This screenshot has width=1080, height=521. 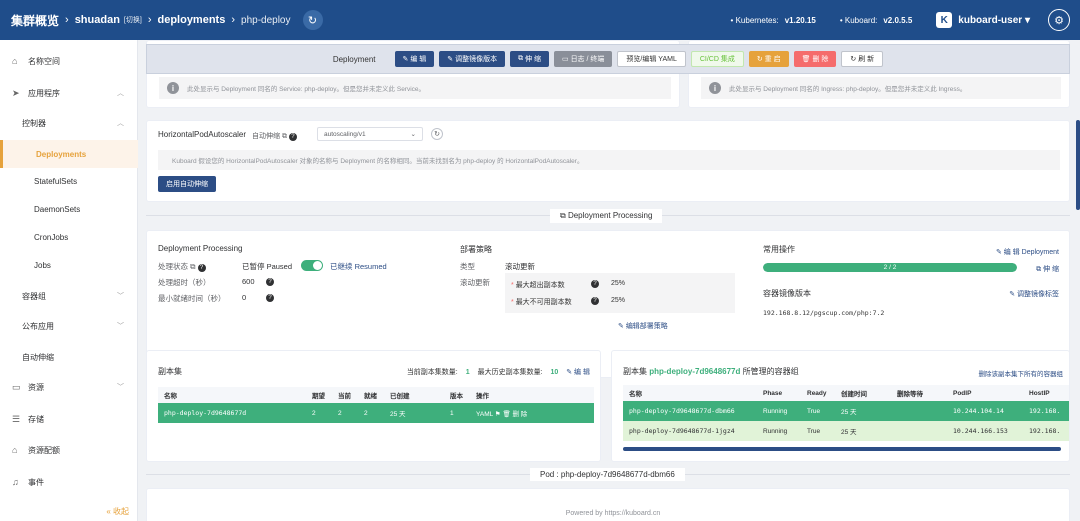 I want to click on strategy-type-label: 类型, so click(x=467, y=266).